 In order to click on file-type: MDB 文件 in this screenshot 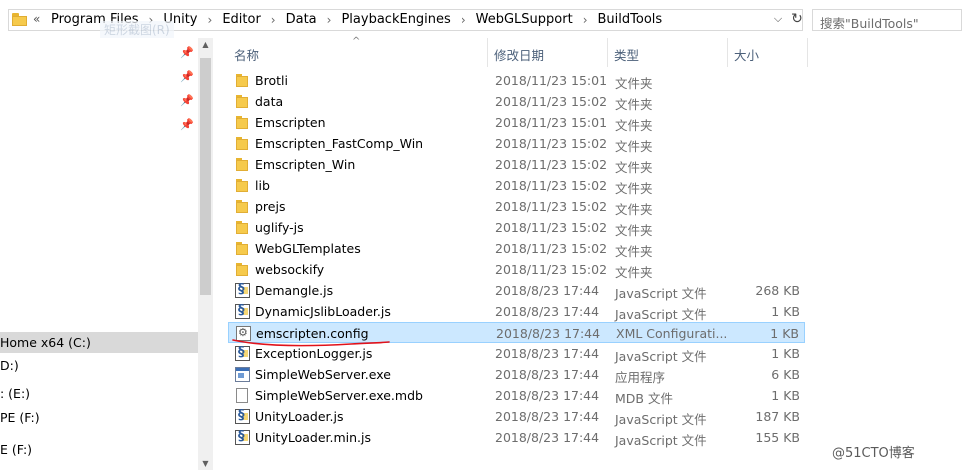, I will do `click(644, 398)`.